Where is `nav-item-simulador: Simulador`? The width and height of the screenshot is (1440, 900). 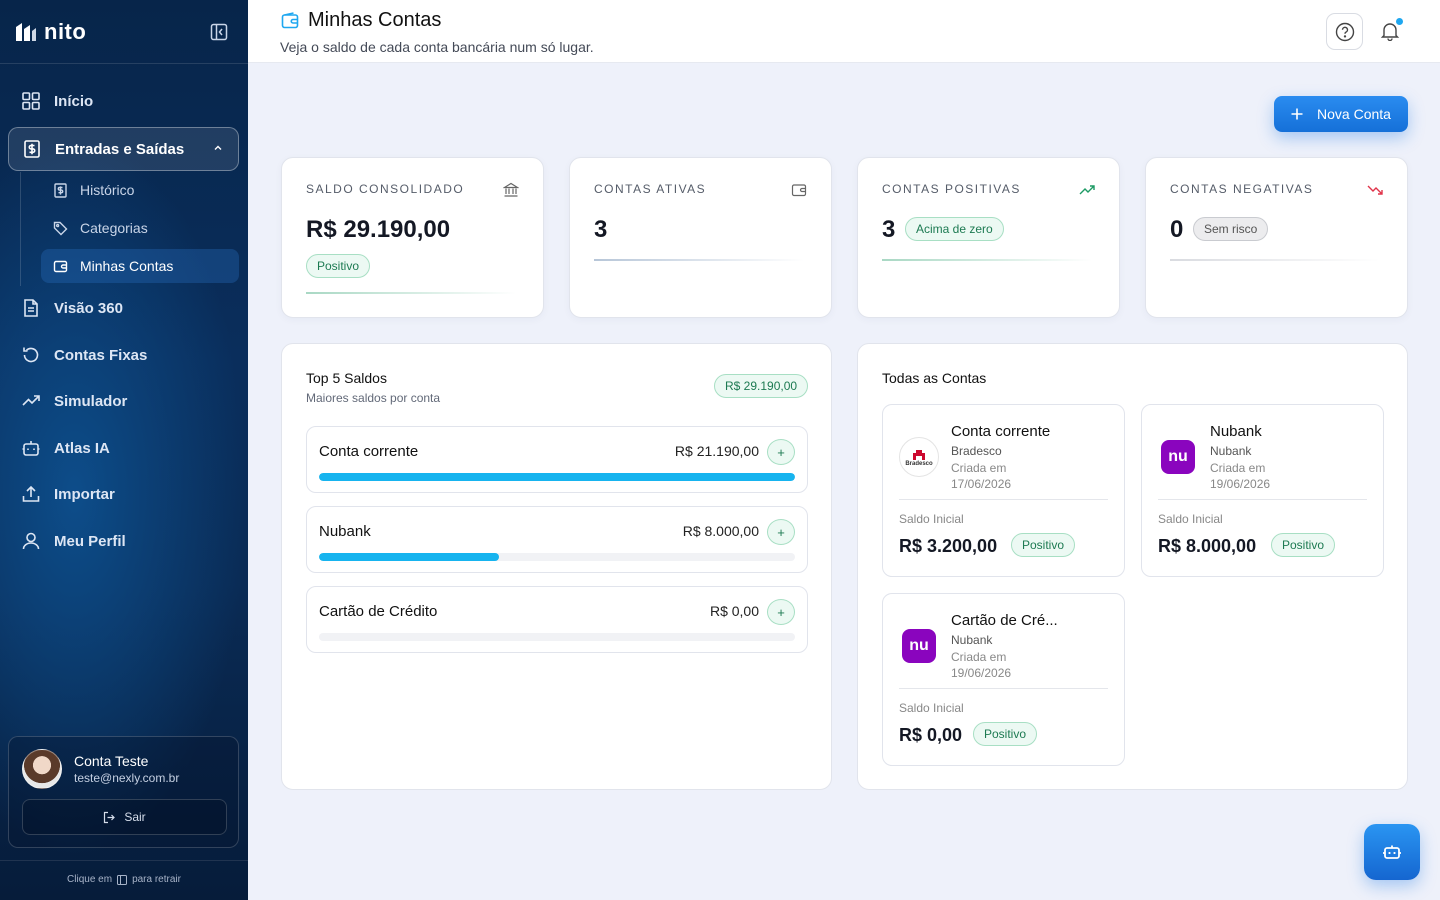
nav-item-simulador: Simulador is located at coordinates (123, 401).